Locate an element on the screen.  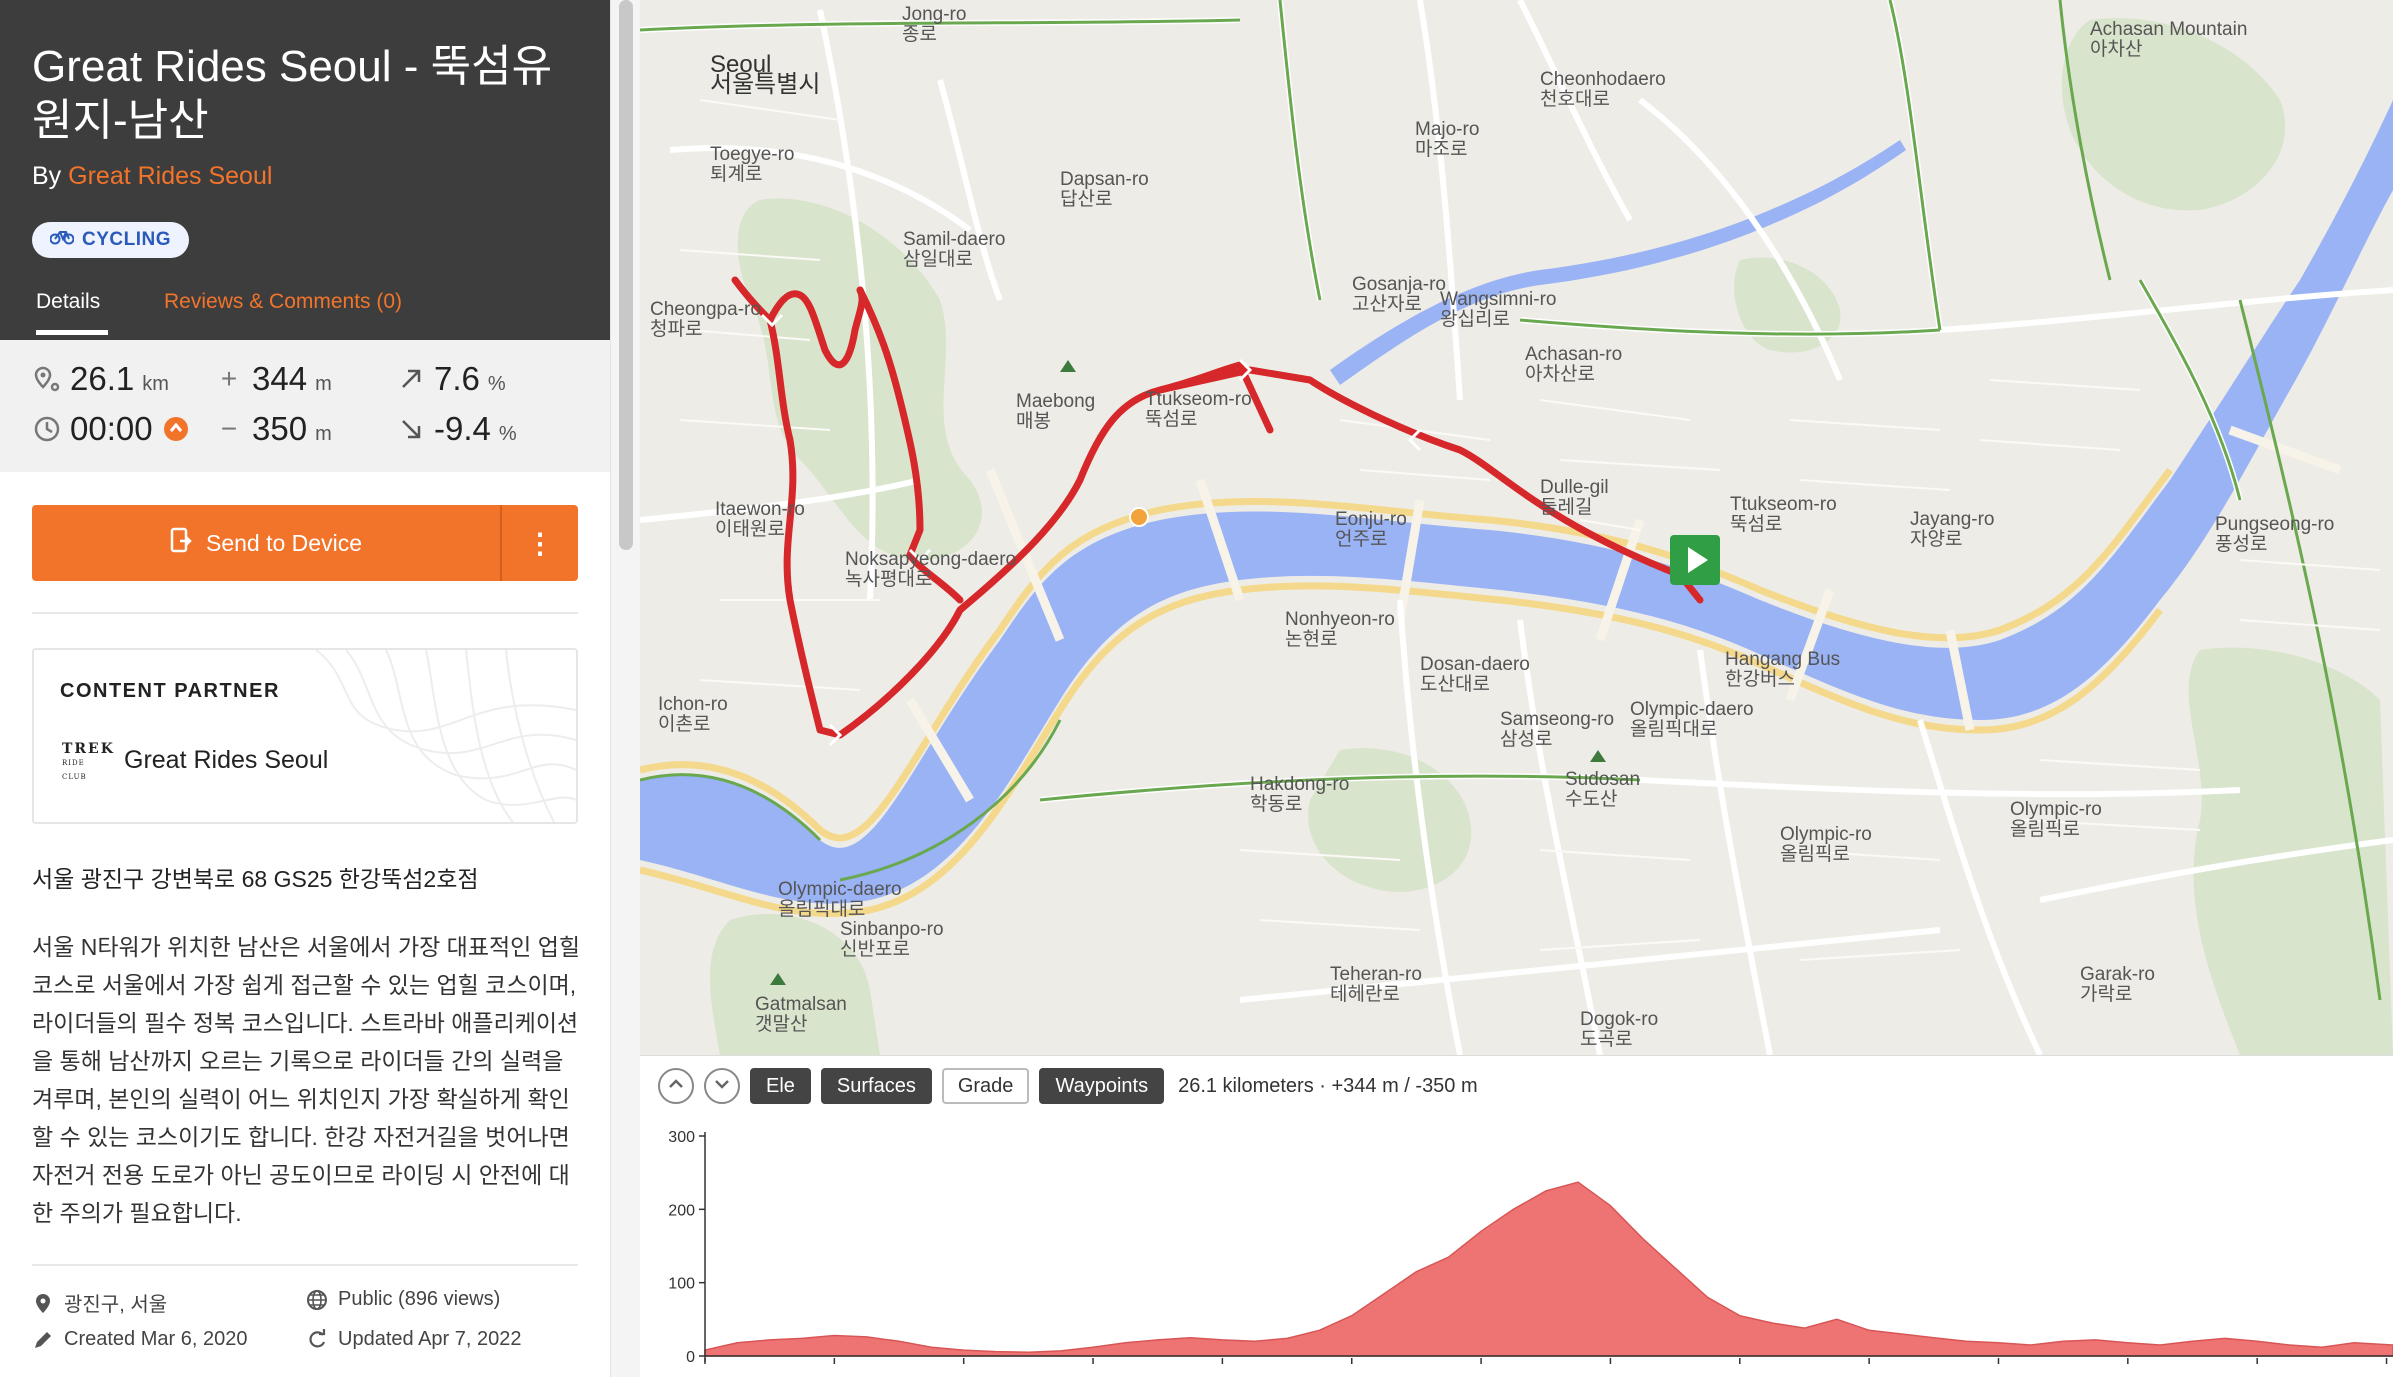
map-label: Itaewon-ro 이태원로 is located at coordinates (760, 520).